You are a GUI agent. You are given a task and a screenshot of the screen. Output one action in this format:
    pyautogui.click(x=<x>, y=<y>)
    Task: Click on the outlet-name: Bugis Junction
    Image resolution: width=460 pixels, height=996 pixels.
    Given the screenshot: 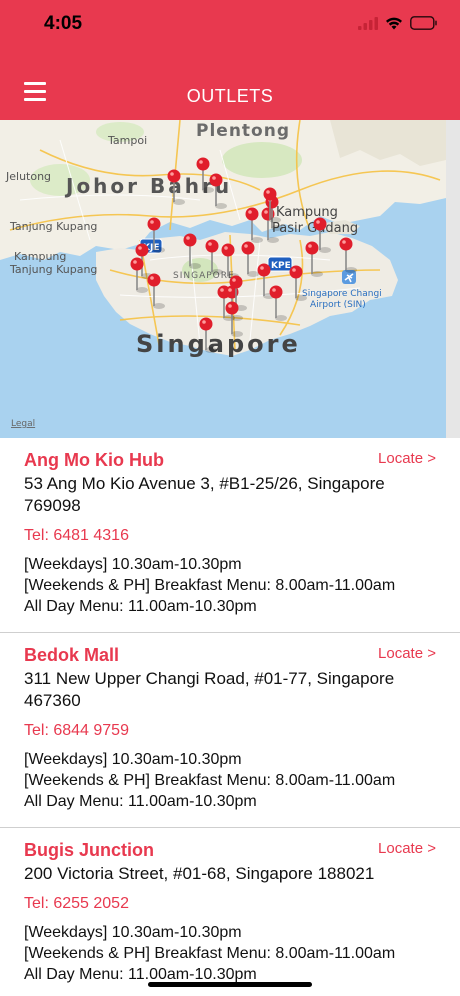 What is the action you would take?
    pyautogui.click(x=89, y=850)
    